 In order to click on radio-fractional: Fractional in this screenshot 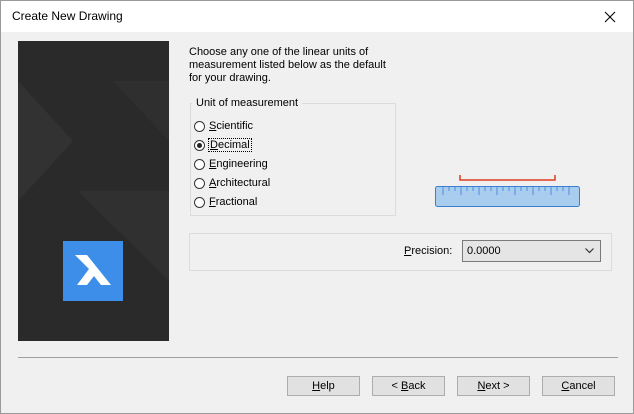, I will do `click(226, 202)`.